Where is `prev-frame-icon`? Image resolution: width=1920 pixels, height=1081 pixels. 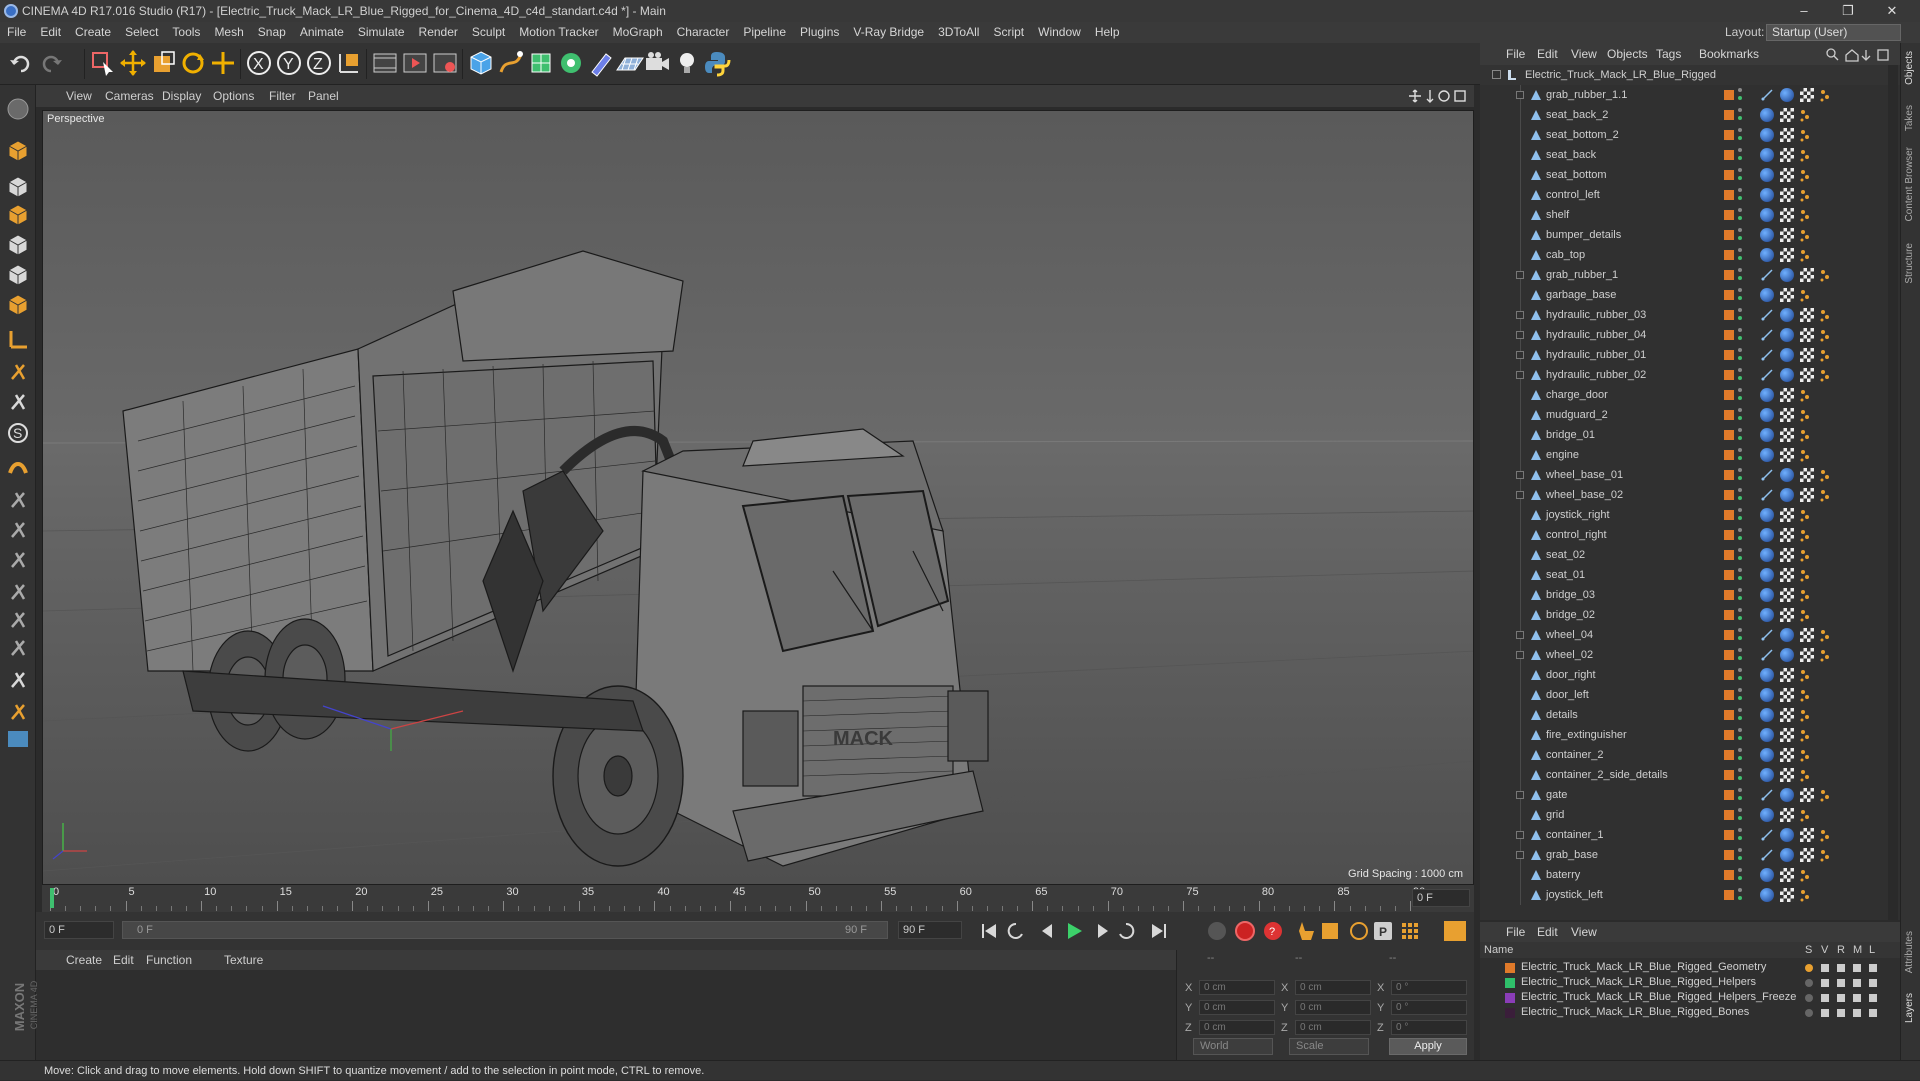 prev-frame-icon is located at coordinates (1047, 931).